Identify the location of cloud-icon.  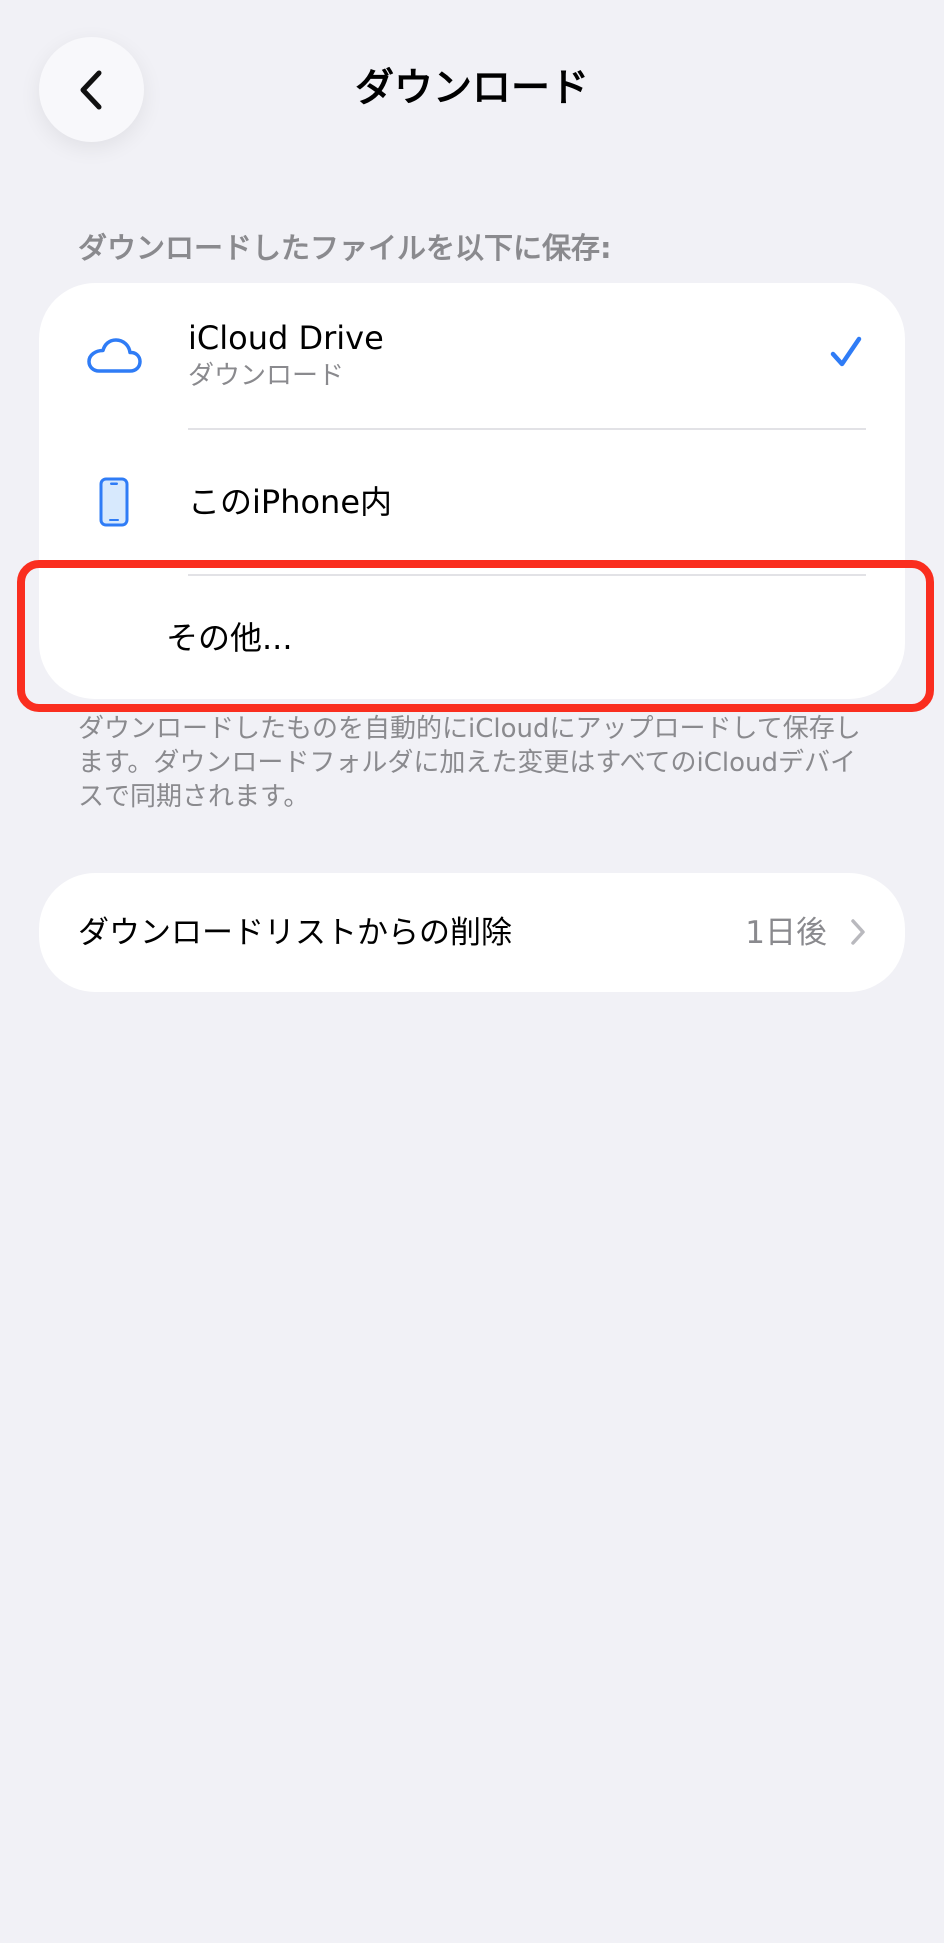
(114, 355).